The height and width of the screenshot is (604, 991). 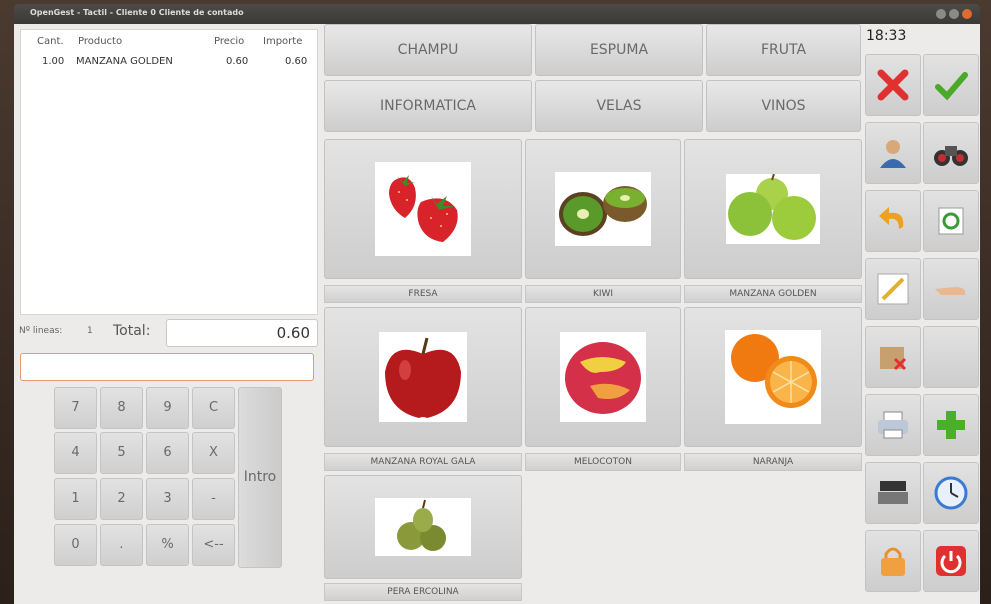 I want to click on key-3: 3, so click(x=167, y=499).